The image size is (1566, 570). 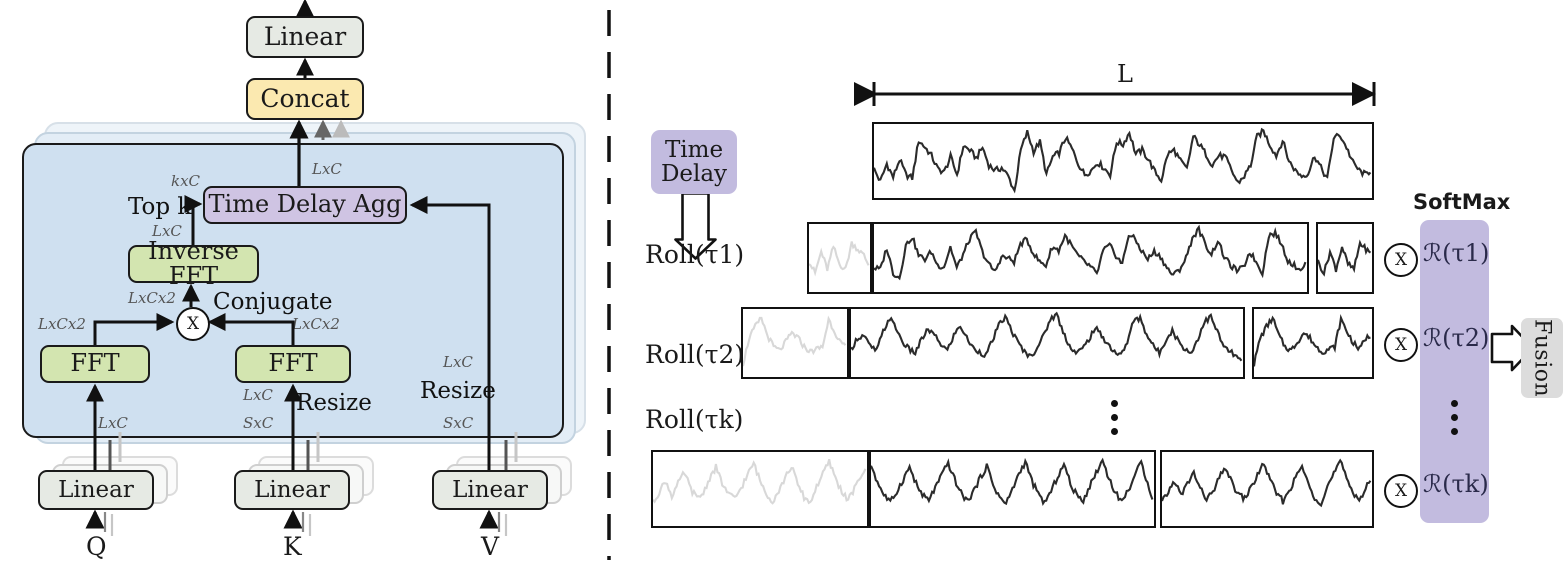 I want to click on top-k-label: Top k, so click(x=160, y=207).